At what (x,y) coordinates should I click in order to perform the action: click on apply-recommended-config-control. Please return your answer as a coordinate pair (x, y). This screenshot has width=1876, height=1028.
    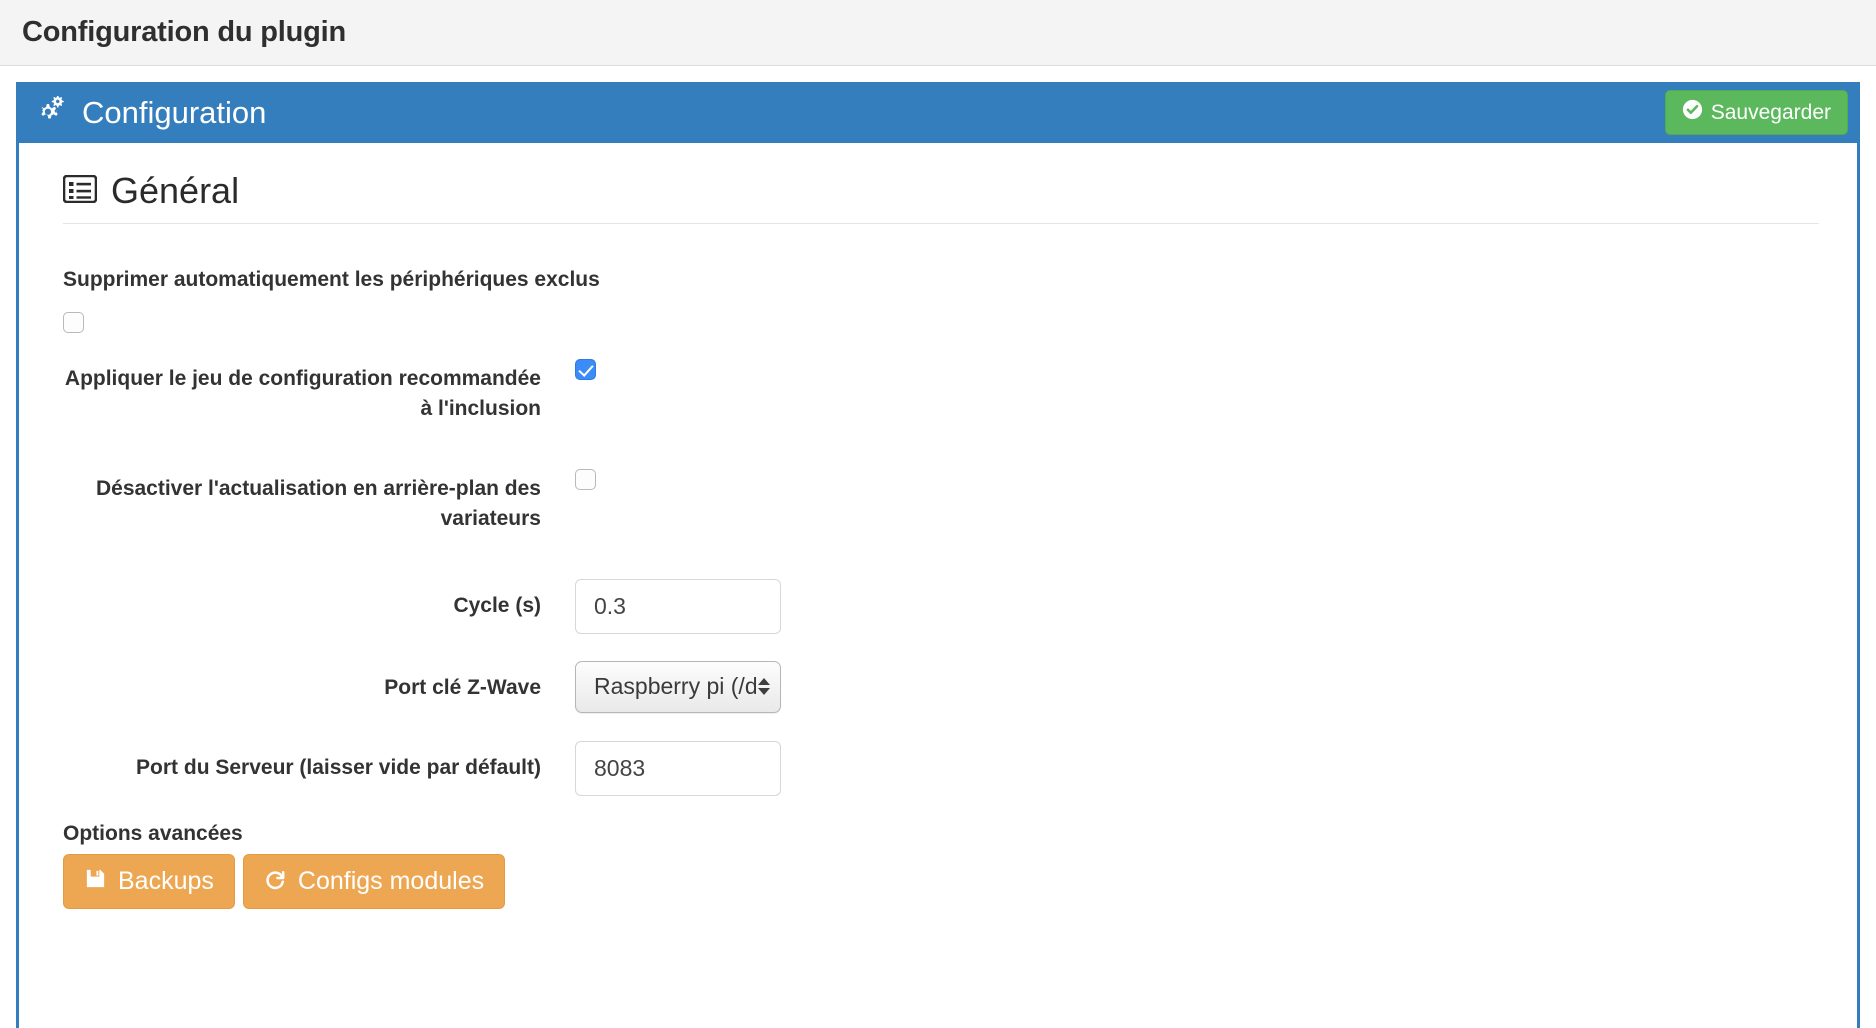
    Looking at the image, I should click on (1197, 369).